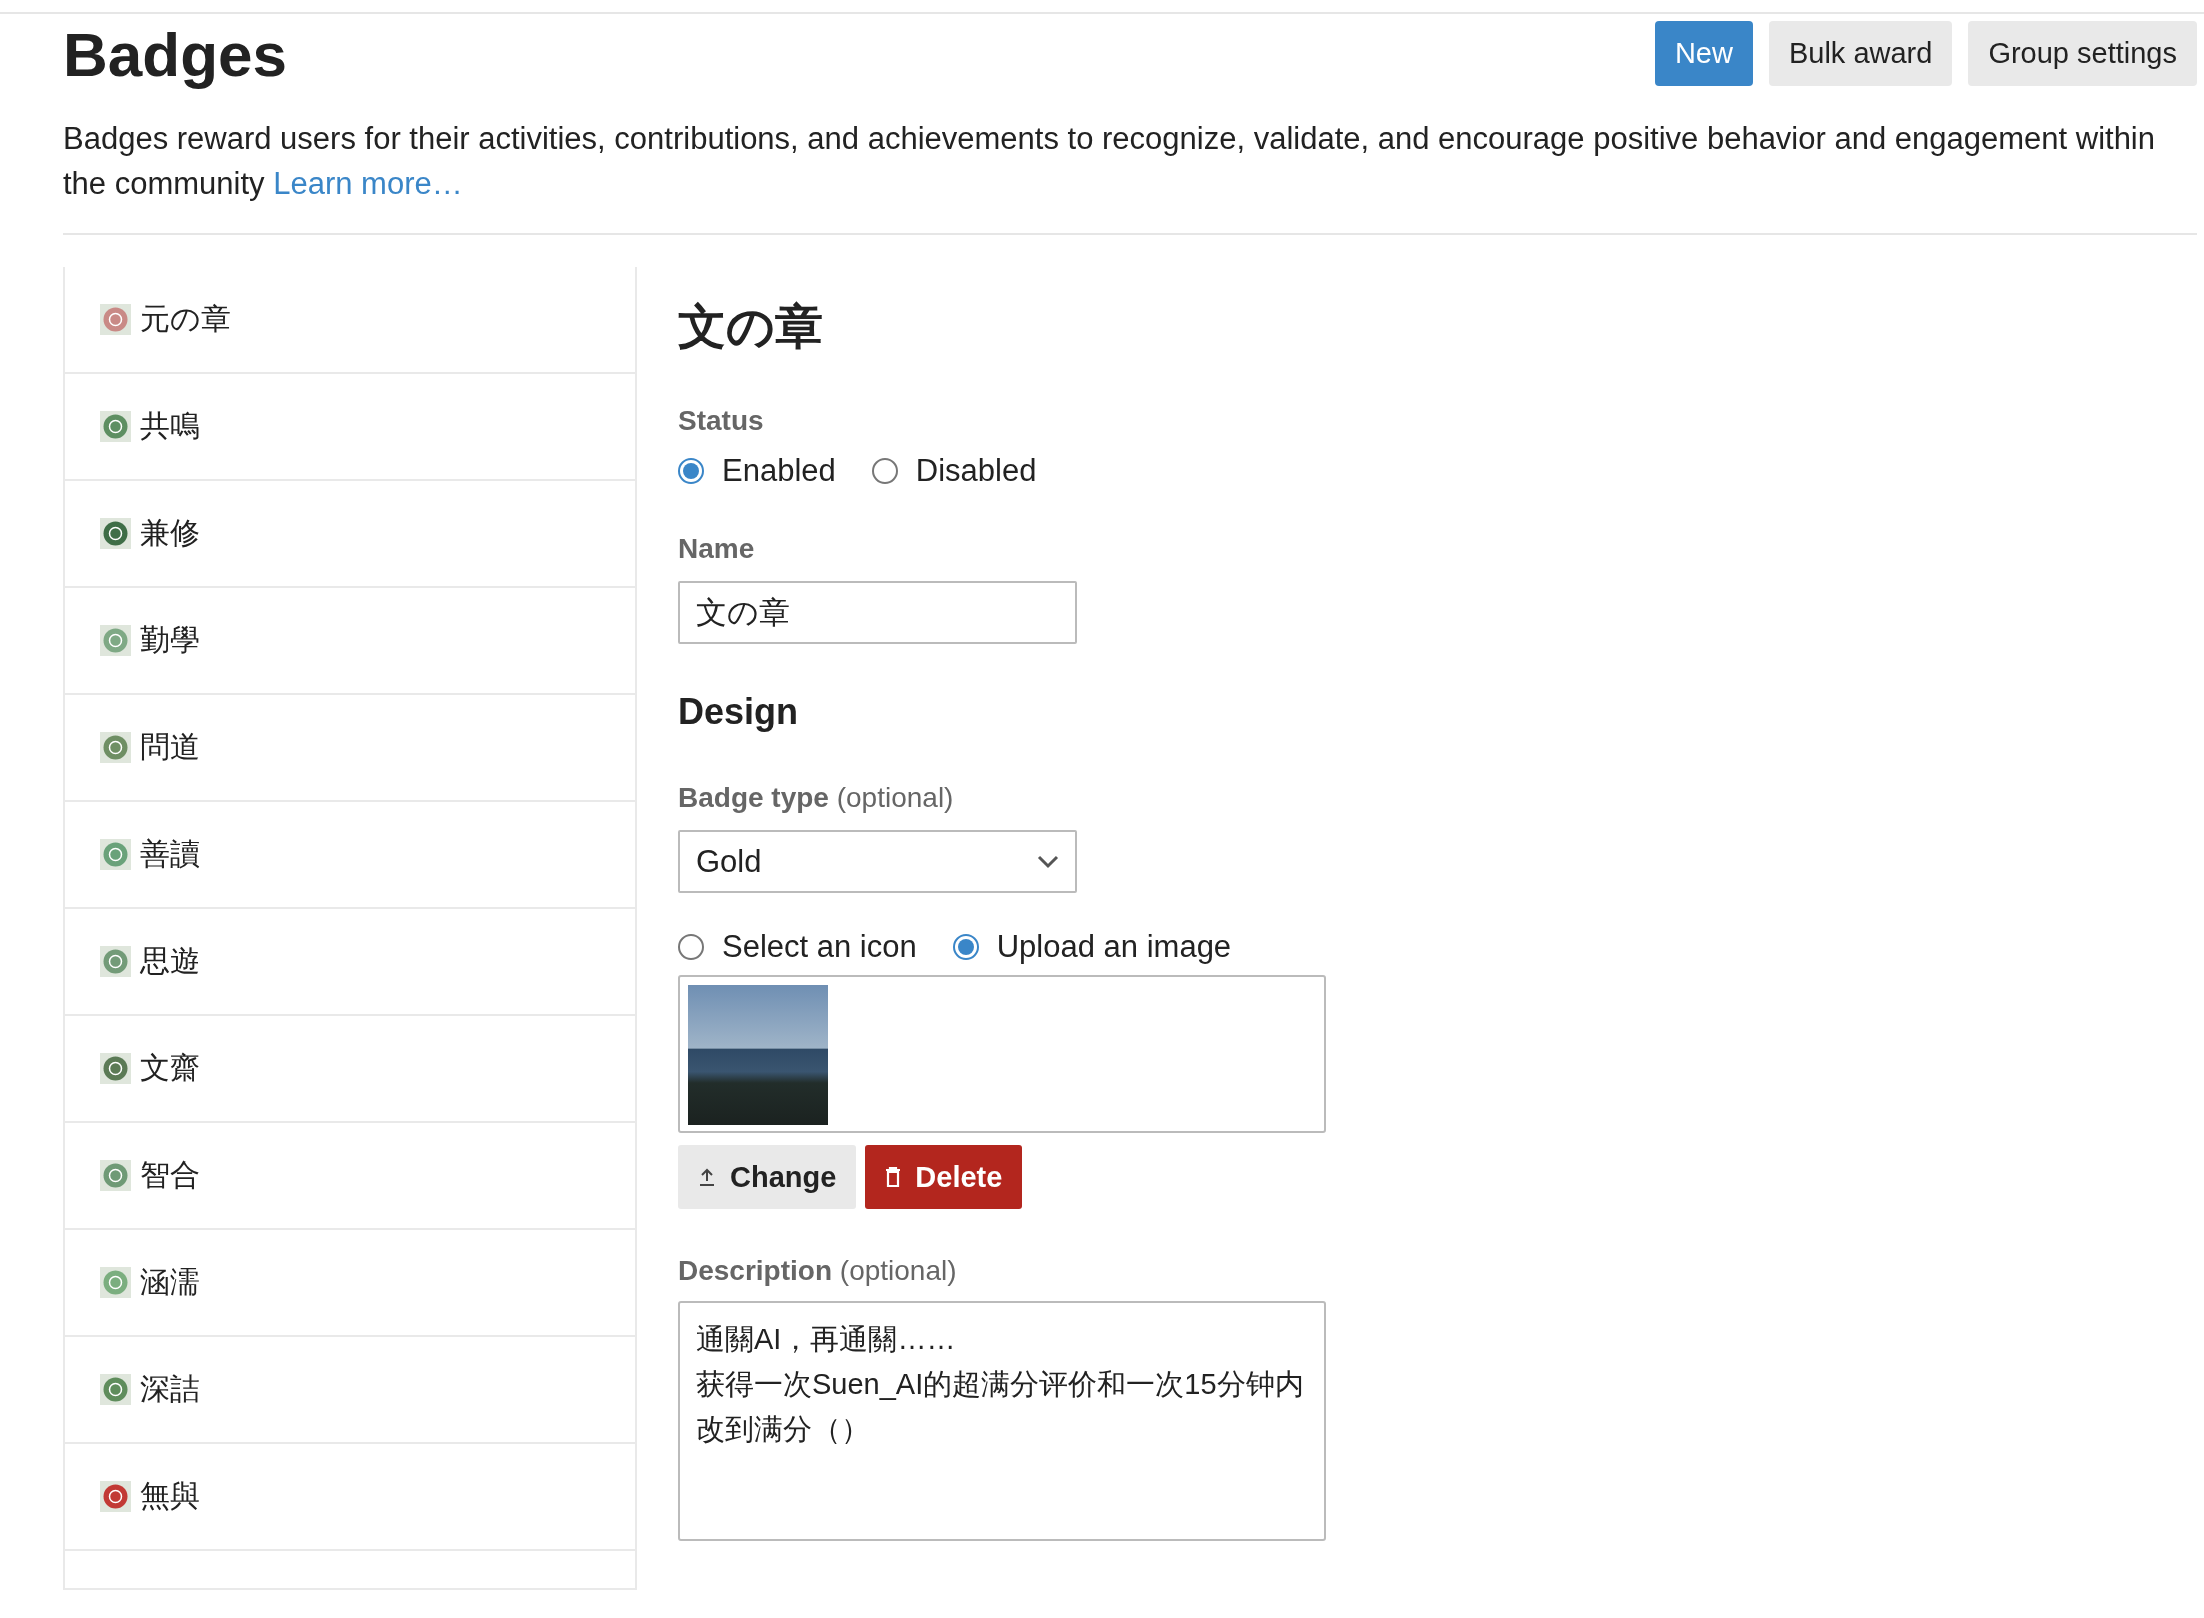  I want to click on chevron-down-icon, so click(1048, 861).